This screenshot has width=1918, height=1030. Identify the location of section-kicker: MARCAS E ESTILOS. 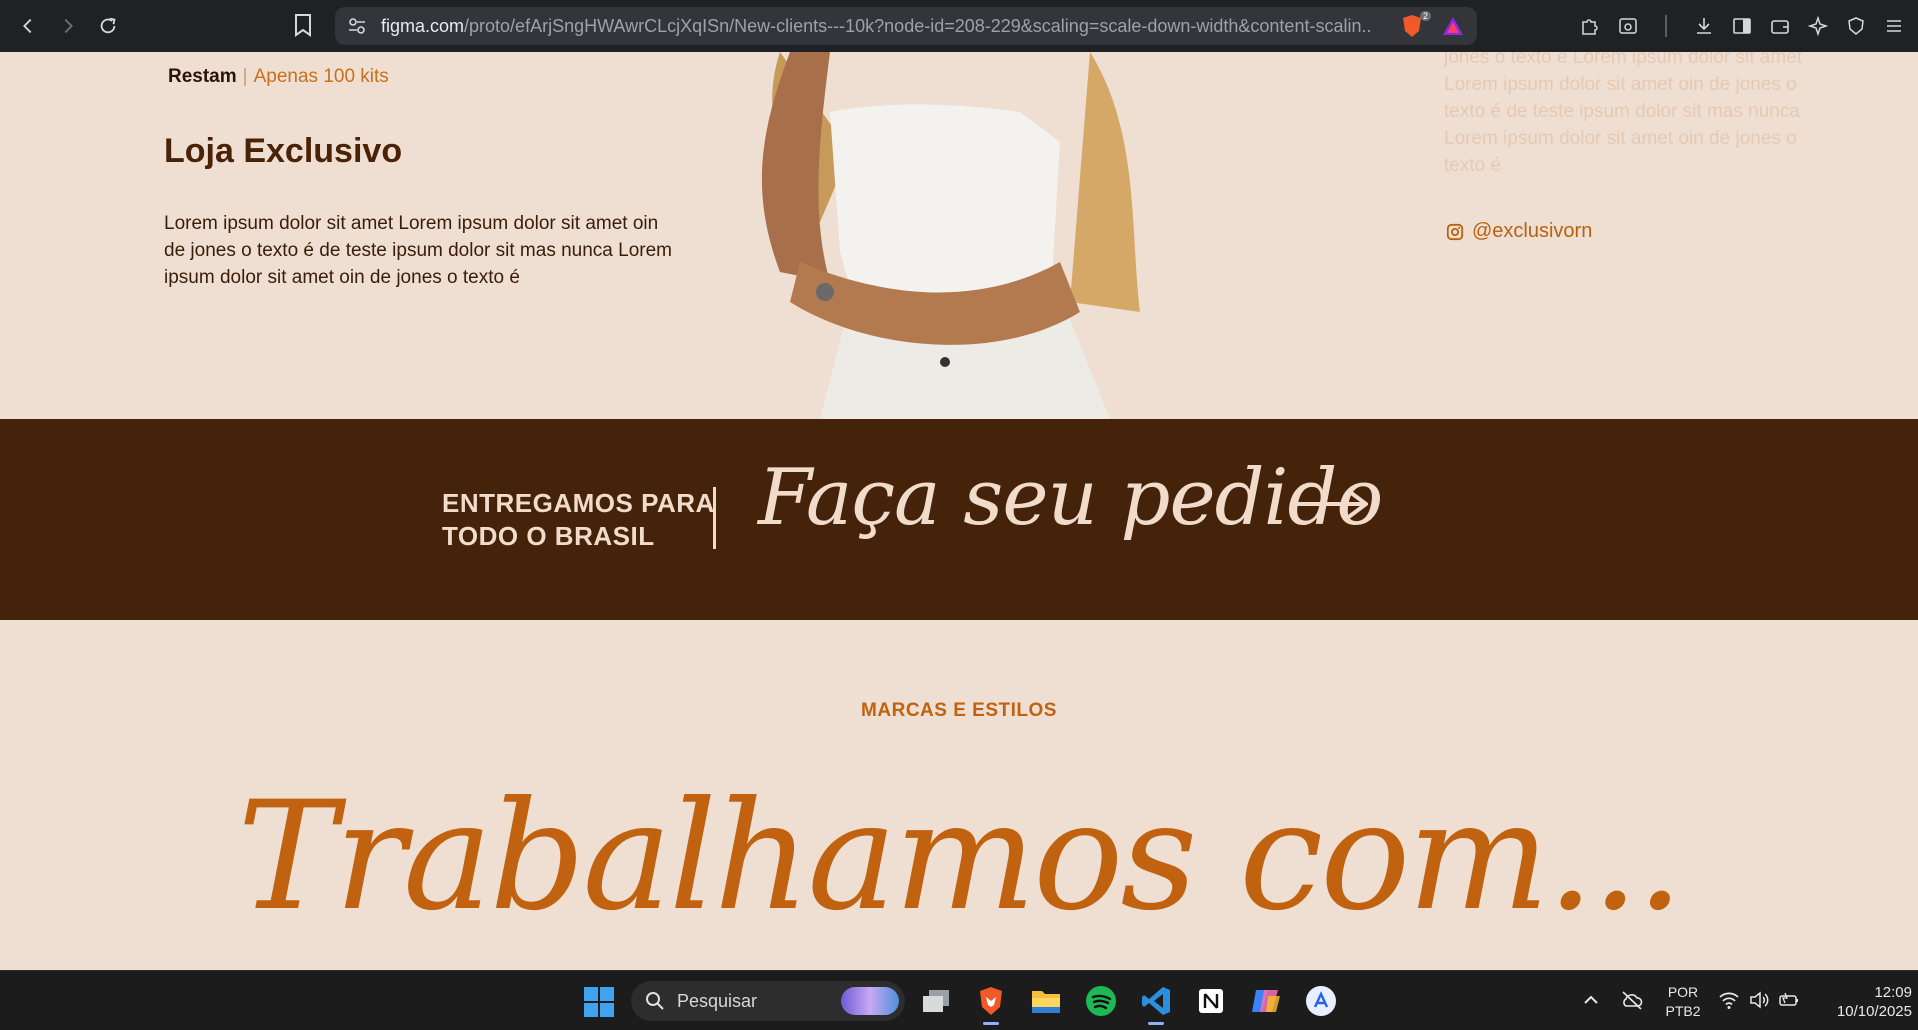
(959, 710).